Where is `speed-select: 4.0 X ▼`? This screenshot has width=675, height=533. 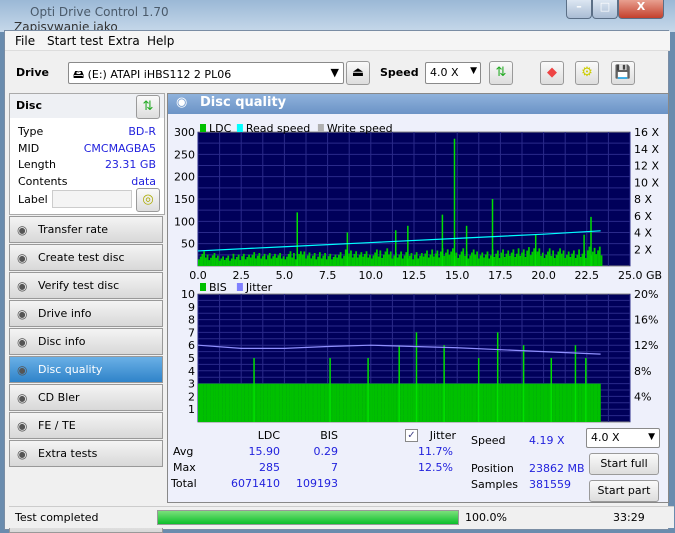
speed-select: 4.0 X ▼ is located at coordinates (453, 73).